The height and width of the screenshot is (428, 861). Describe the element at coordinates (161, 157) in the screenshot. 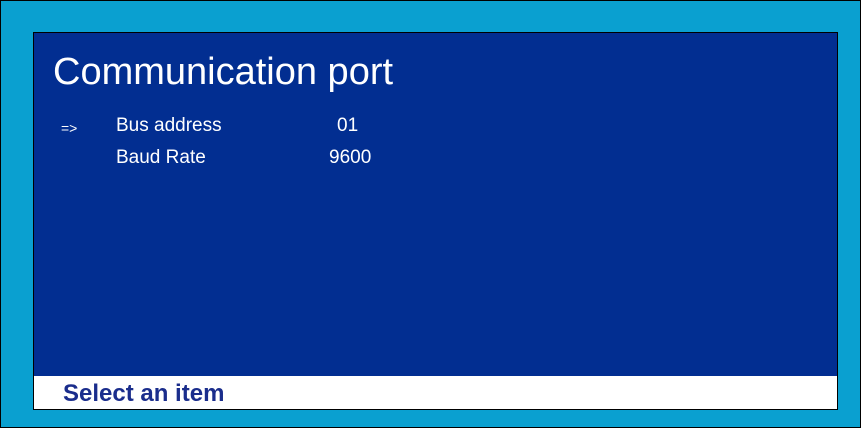

I see `menu-item-label: Baud Rate` at that location.